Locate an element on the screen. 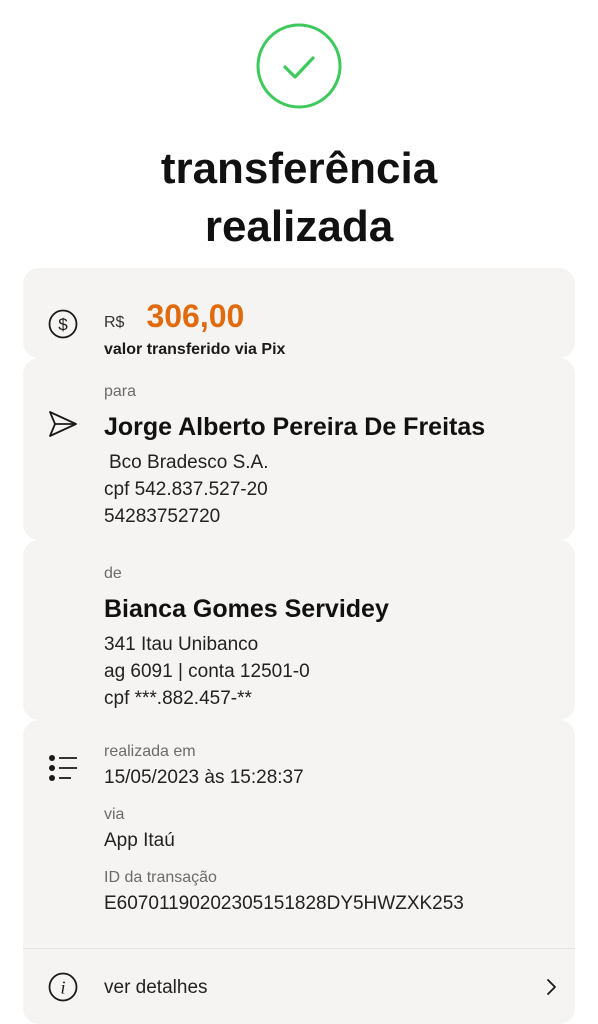 The width and height of the screenshot is (598, 1024). via-value: App Itaú is located at coordinates (139, 840).